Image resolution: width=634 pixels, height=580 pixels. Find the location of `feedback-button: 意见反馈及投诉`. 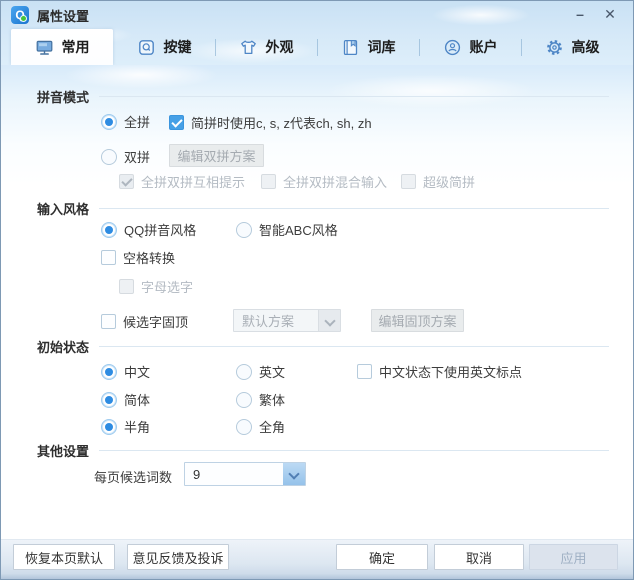

feedback-button: 意见反馈及投诉 is located at coordinates (178, 557).